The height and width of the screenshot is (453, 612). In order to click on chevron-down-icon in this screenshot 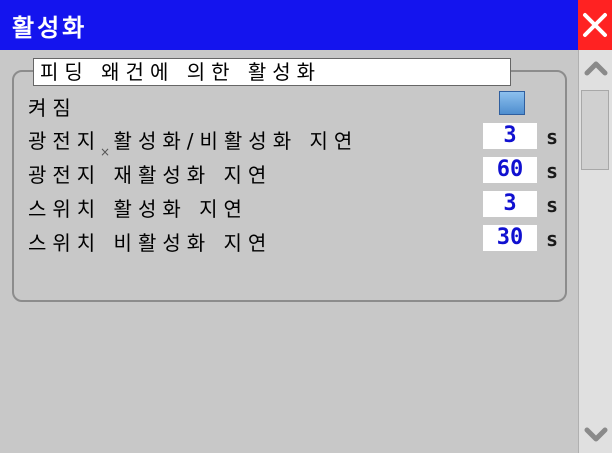, I will do `click(596, 434)`.